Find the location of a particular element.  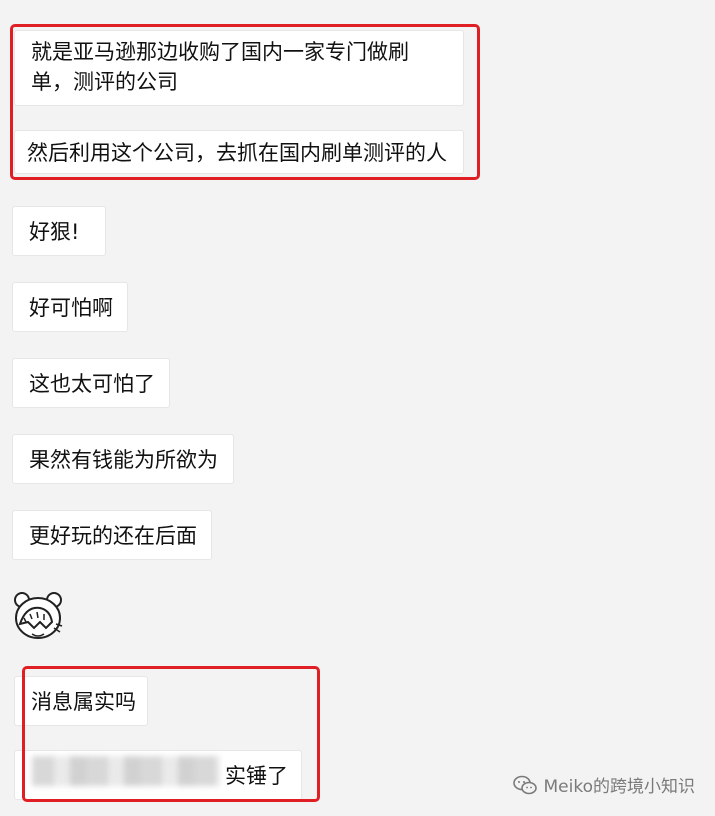

message-text: 然后利用这个公司，去抓在国内刷单测评的人 is located at coordinates (237, 153).